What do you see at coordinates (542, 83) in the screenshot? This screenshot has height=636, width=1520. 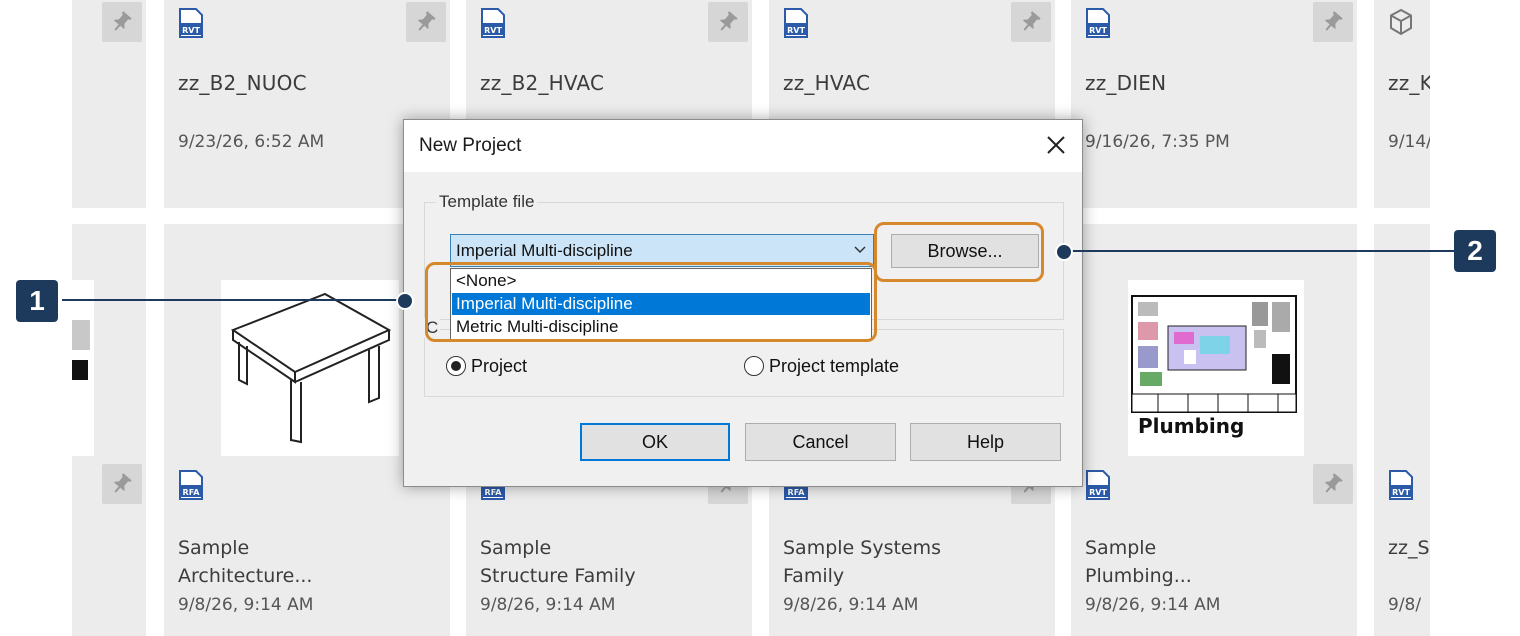 I see `file-name: zz_B2_HVAC` at bounding box center [542, 83].